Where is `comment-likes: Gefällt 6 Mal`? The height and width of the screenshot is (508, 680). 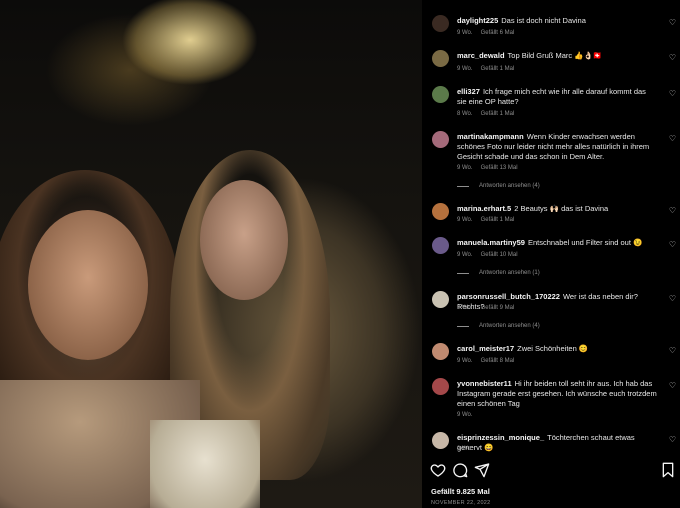 comment-likes: Gefällt 6 Mal is located at coordinates (498, 33).